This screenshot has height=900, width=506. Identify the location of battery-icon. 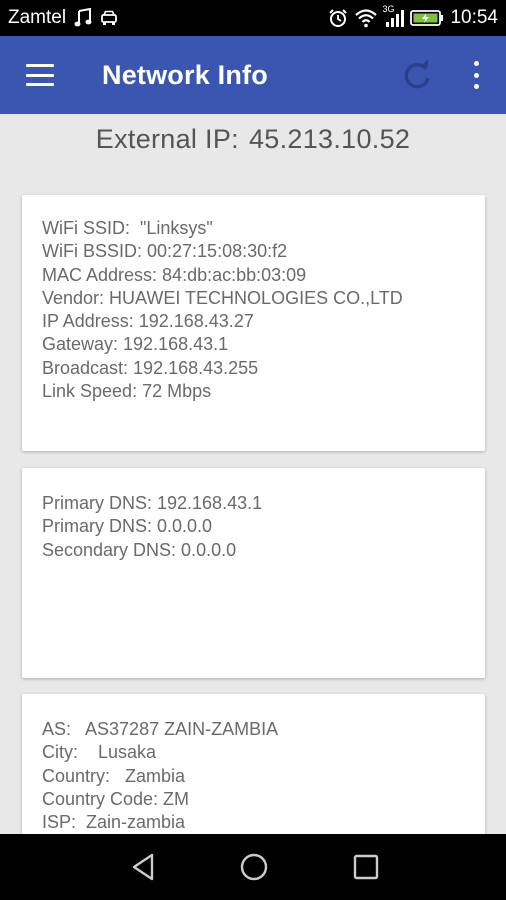
(427, 18).